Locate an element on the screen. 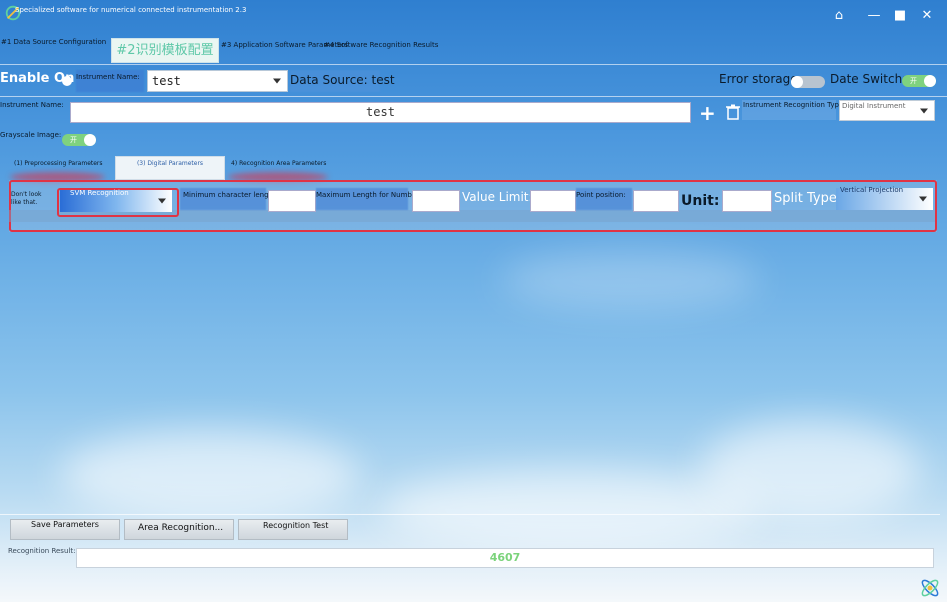 This screenshot has height=602, width=947. recognition-test-label: Recognition Test is located at coordinates (296, 525).